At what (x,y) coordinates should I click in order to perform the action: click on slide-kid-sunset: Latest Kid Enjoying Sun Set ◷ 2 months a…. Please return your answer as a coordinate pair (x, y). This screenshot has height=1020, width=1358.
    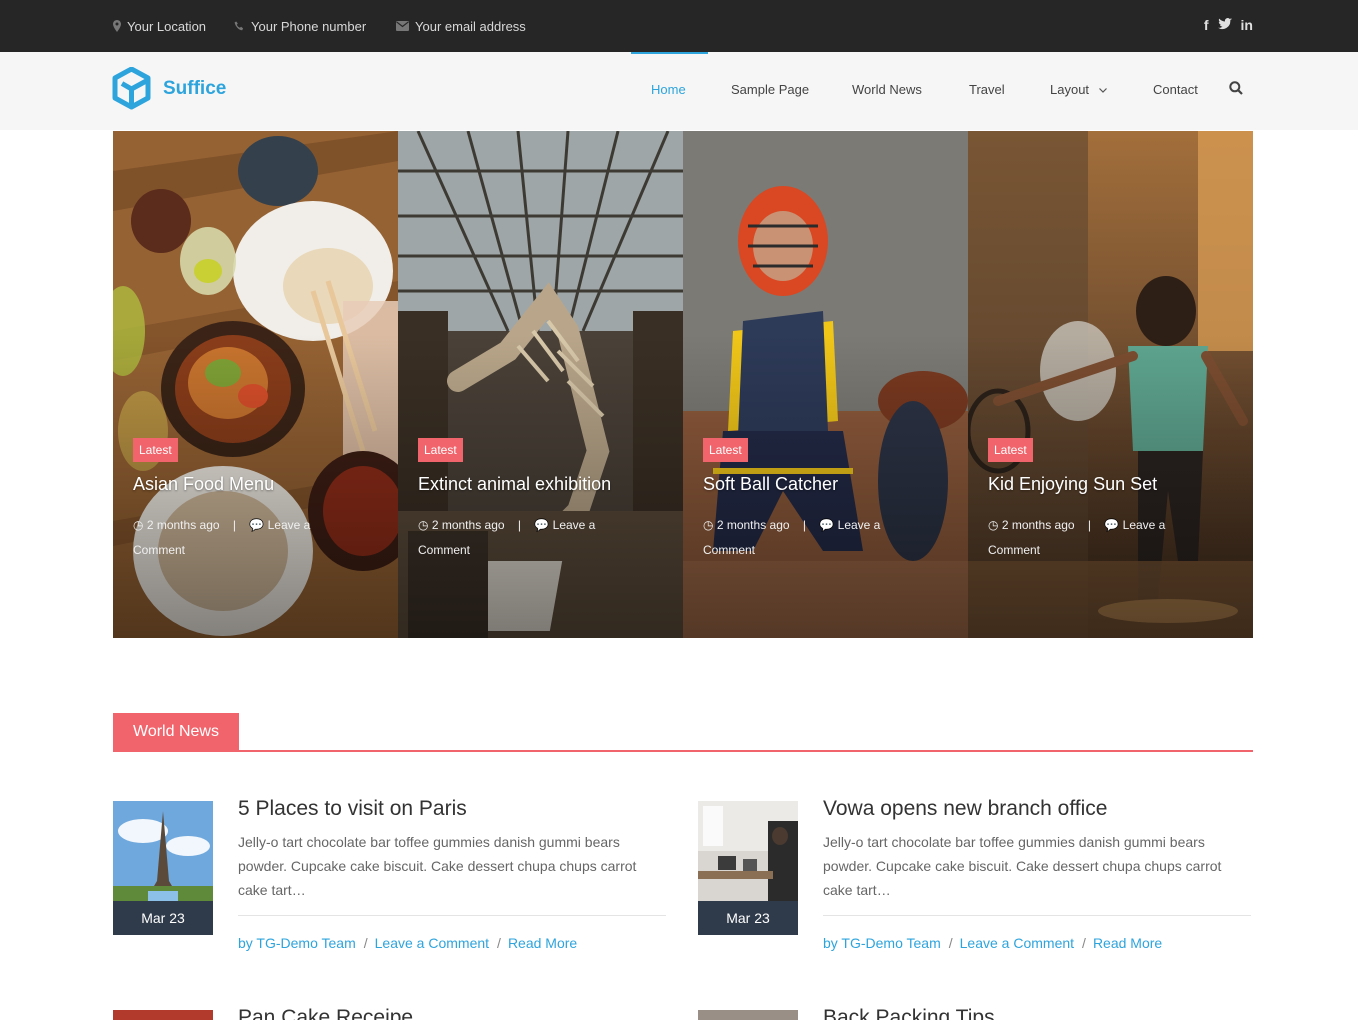
    Looking at the image, I should click on (1110, 384).